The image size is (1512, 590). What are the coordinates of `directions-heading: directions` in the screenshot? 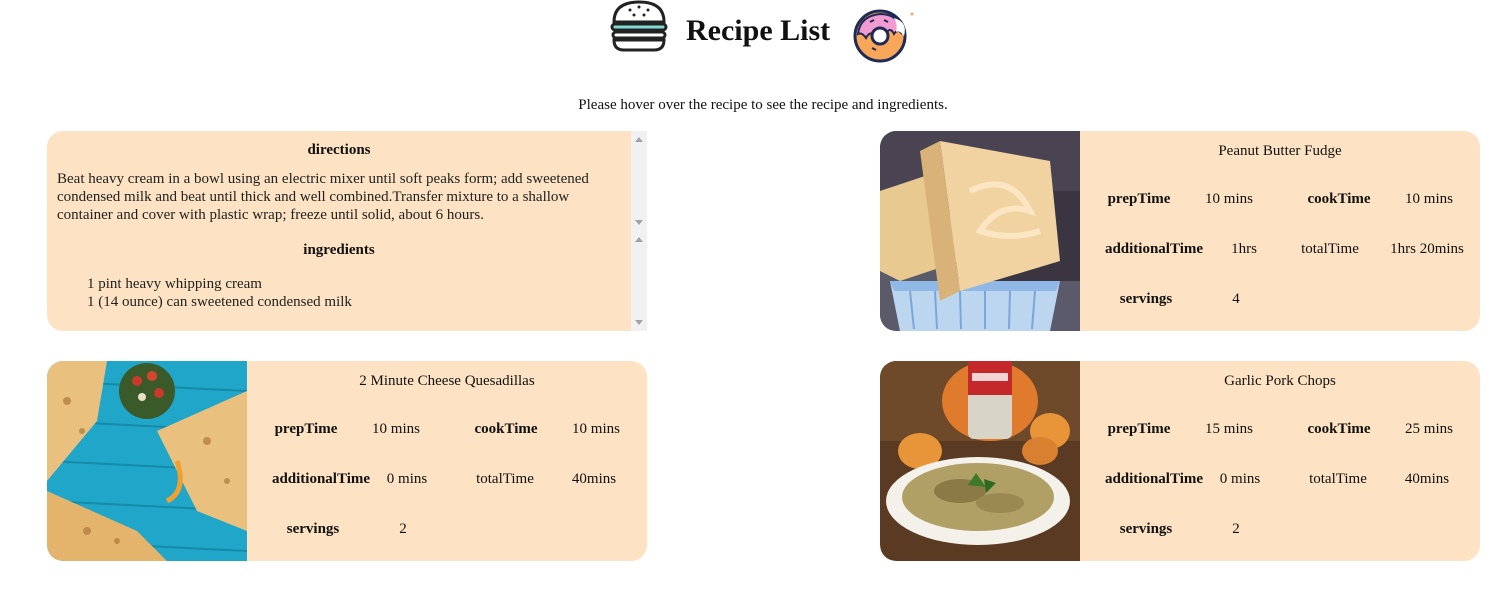 It's located at (339, 150).